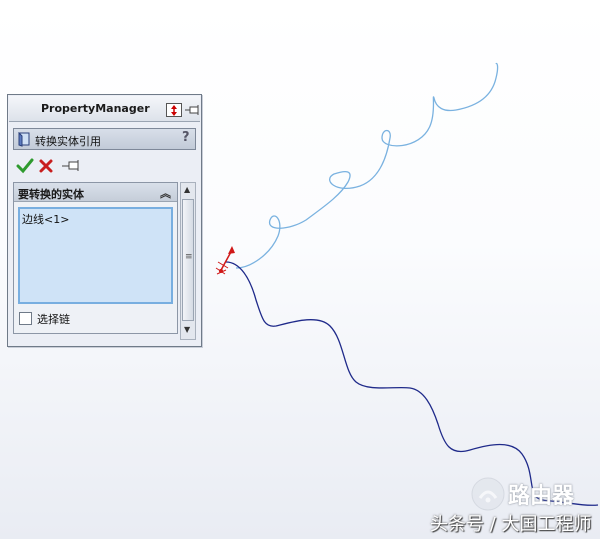 This screenshot has width=600, height=539. What do you see at coordinates (53, 319) in the screenshot?
I see `select-chain-label: 选择链` at bounding box center [53, 319].